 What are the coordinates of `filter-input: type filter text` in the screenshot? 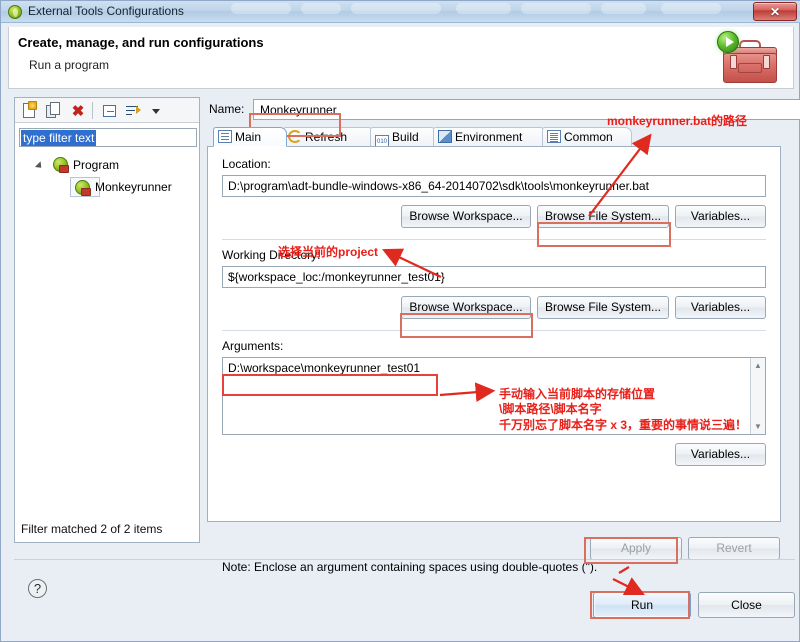 It's located at (108, 137).